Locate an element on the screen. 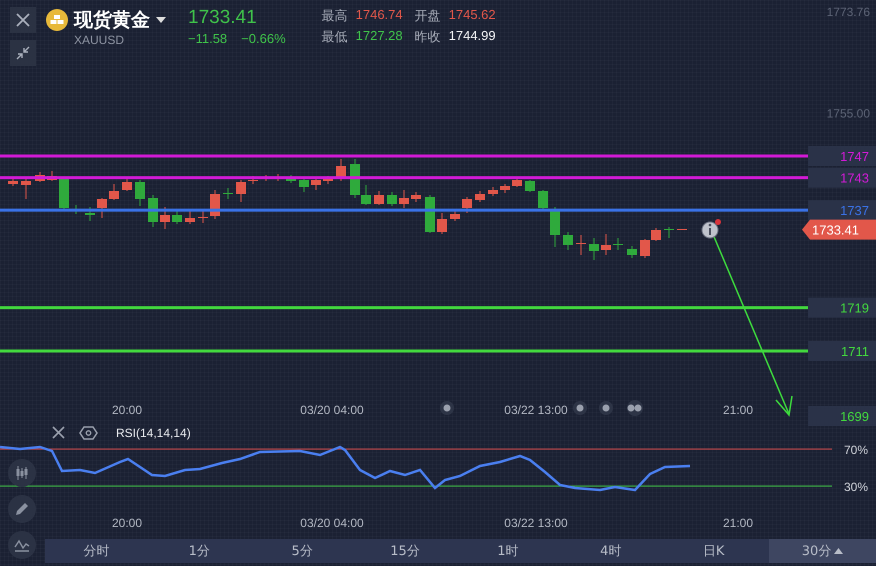  level-price-label: 1699 is located at coordinates (854, 416).